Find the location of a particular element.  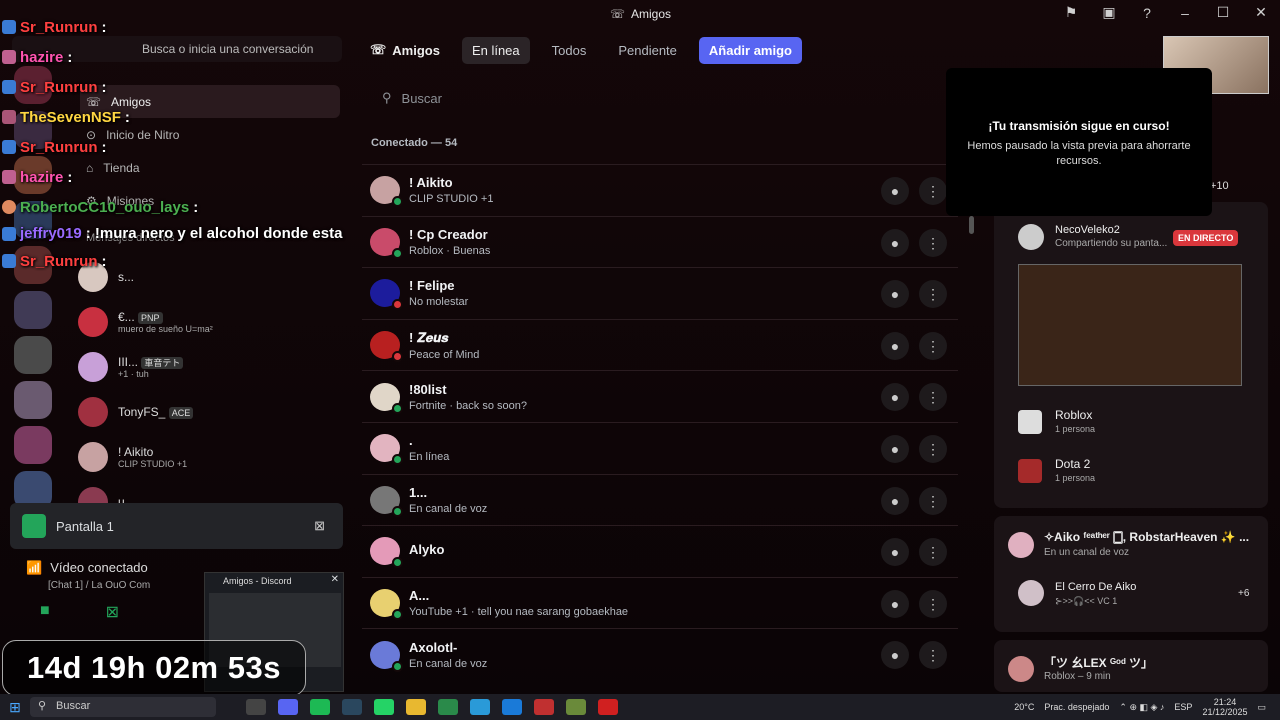

windows-start-icon: ⊞ is located at coordinates (15, 707).